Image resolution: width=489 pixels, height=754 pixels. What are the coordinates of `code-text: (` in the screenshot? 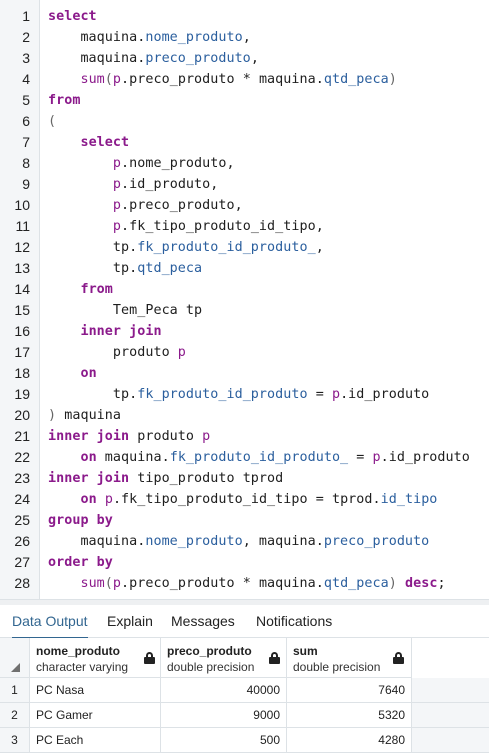 It's located at (52, 121).